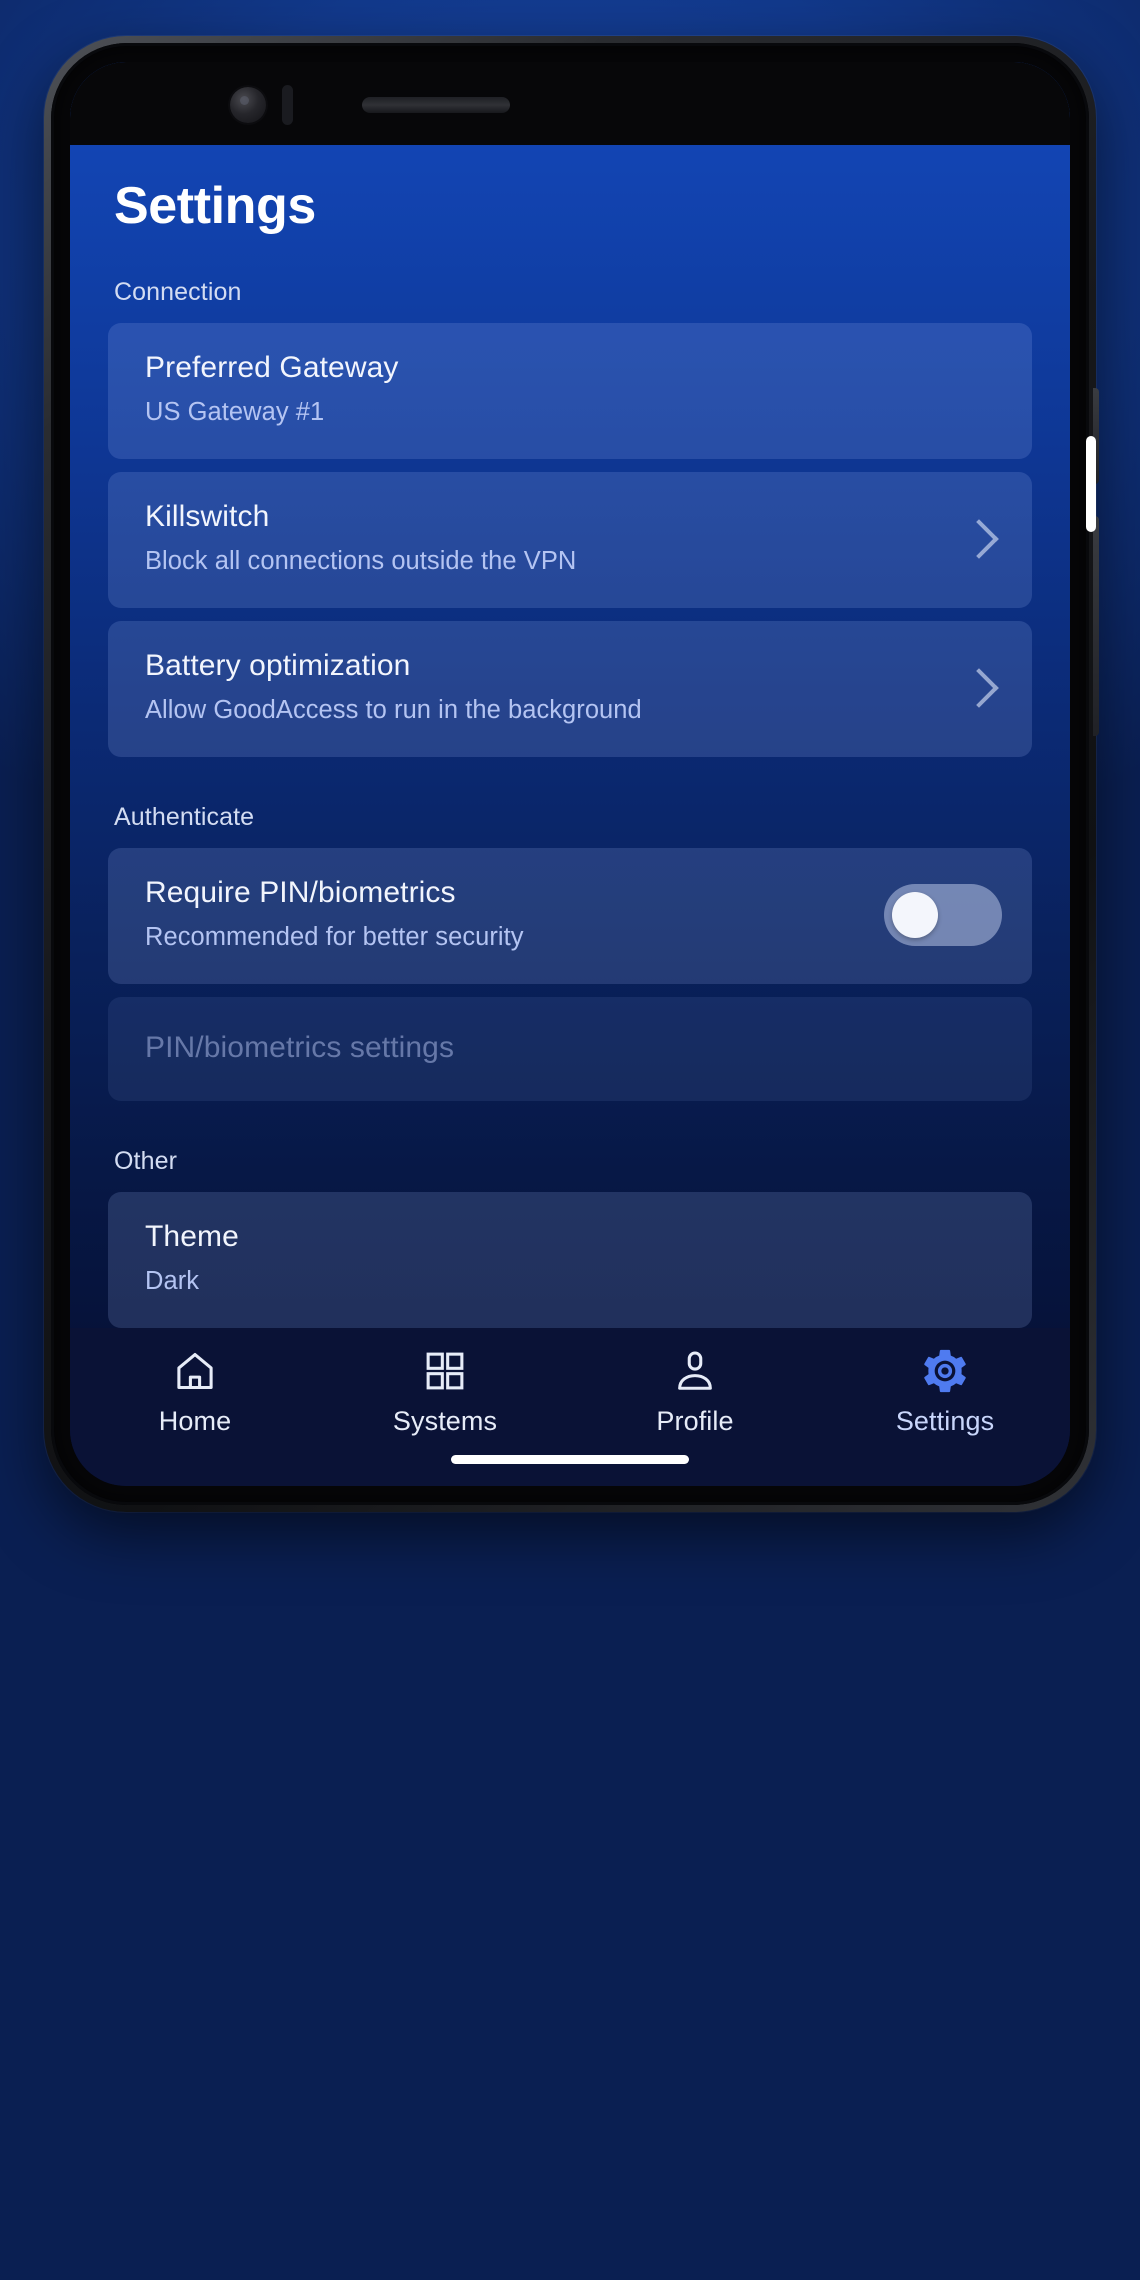  What do you see at coordinates (445, 1371) in the screenshot?
I see `grid-icon` at bounding box center [445, 1371].